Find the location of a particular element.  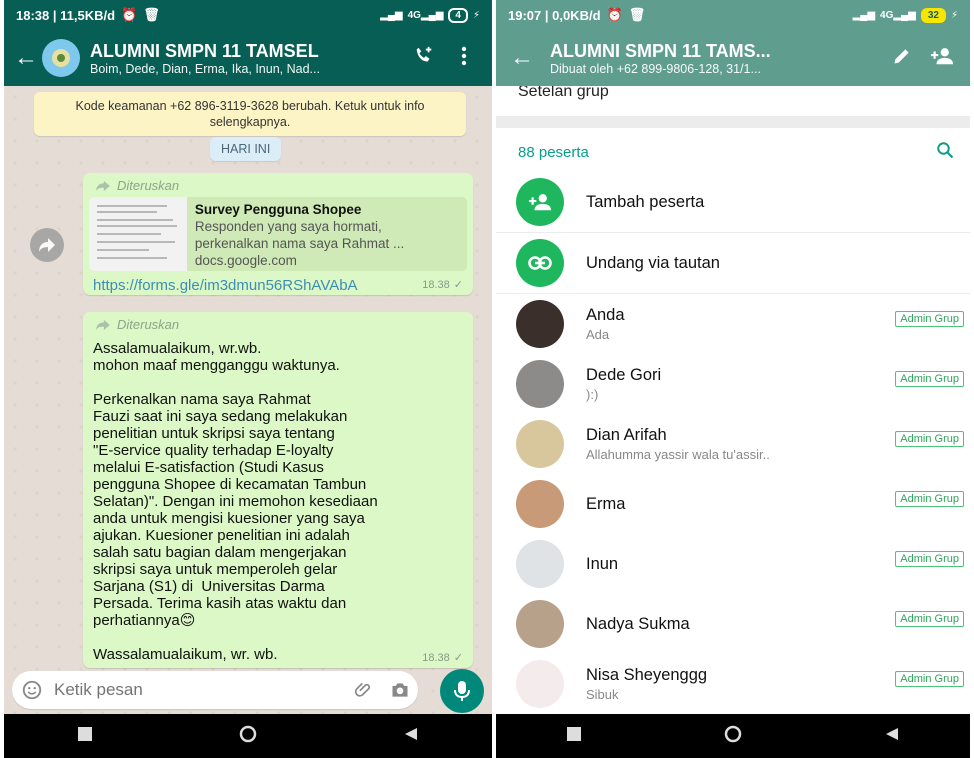

preview-domain: docs.google.com is located at coordinates (245, 260).